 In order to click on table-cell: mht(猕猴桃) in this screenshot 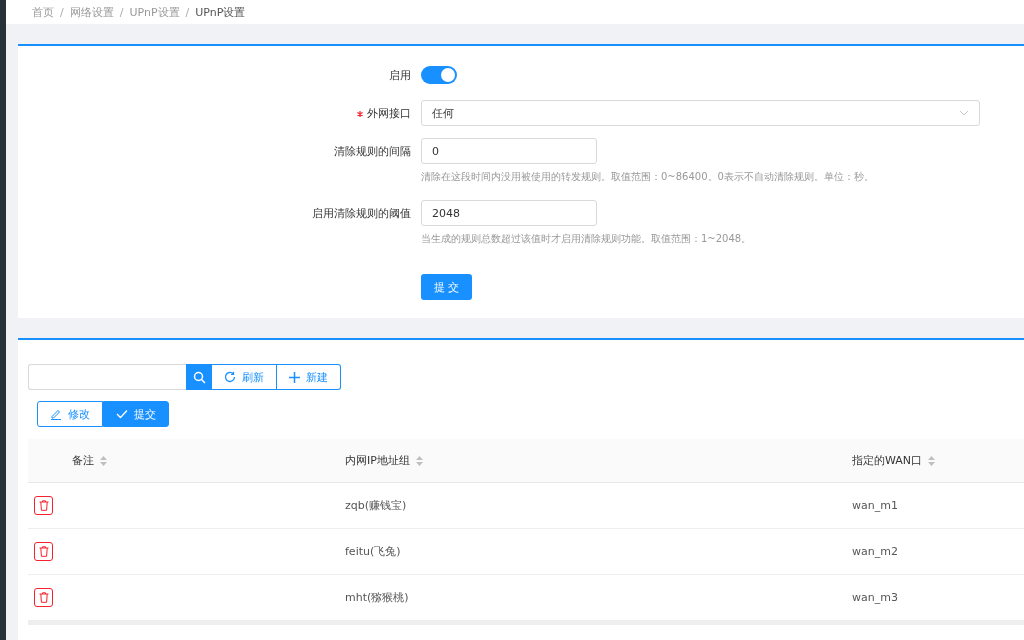, I will do `click(377, 597)`.